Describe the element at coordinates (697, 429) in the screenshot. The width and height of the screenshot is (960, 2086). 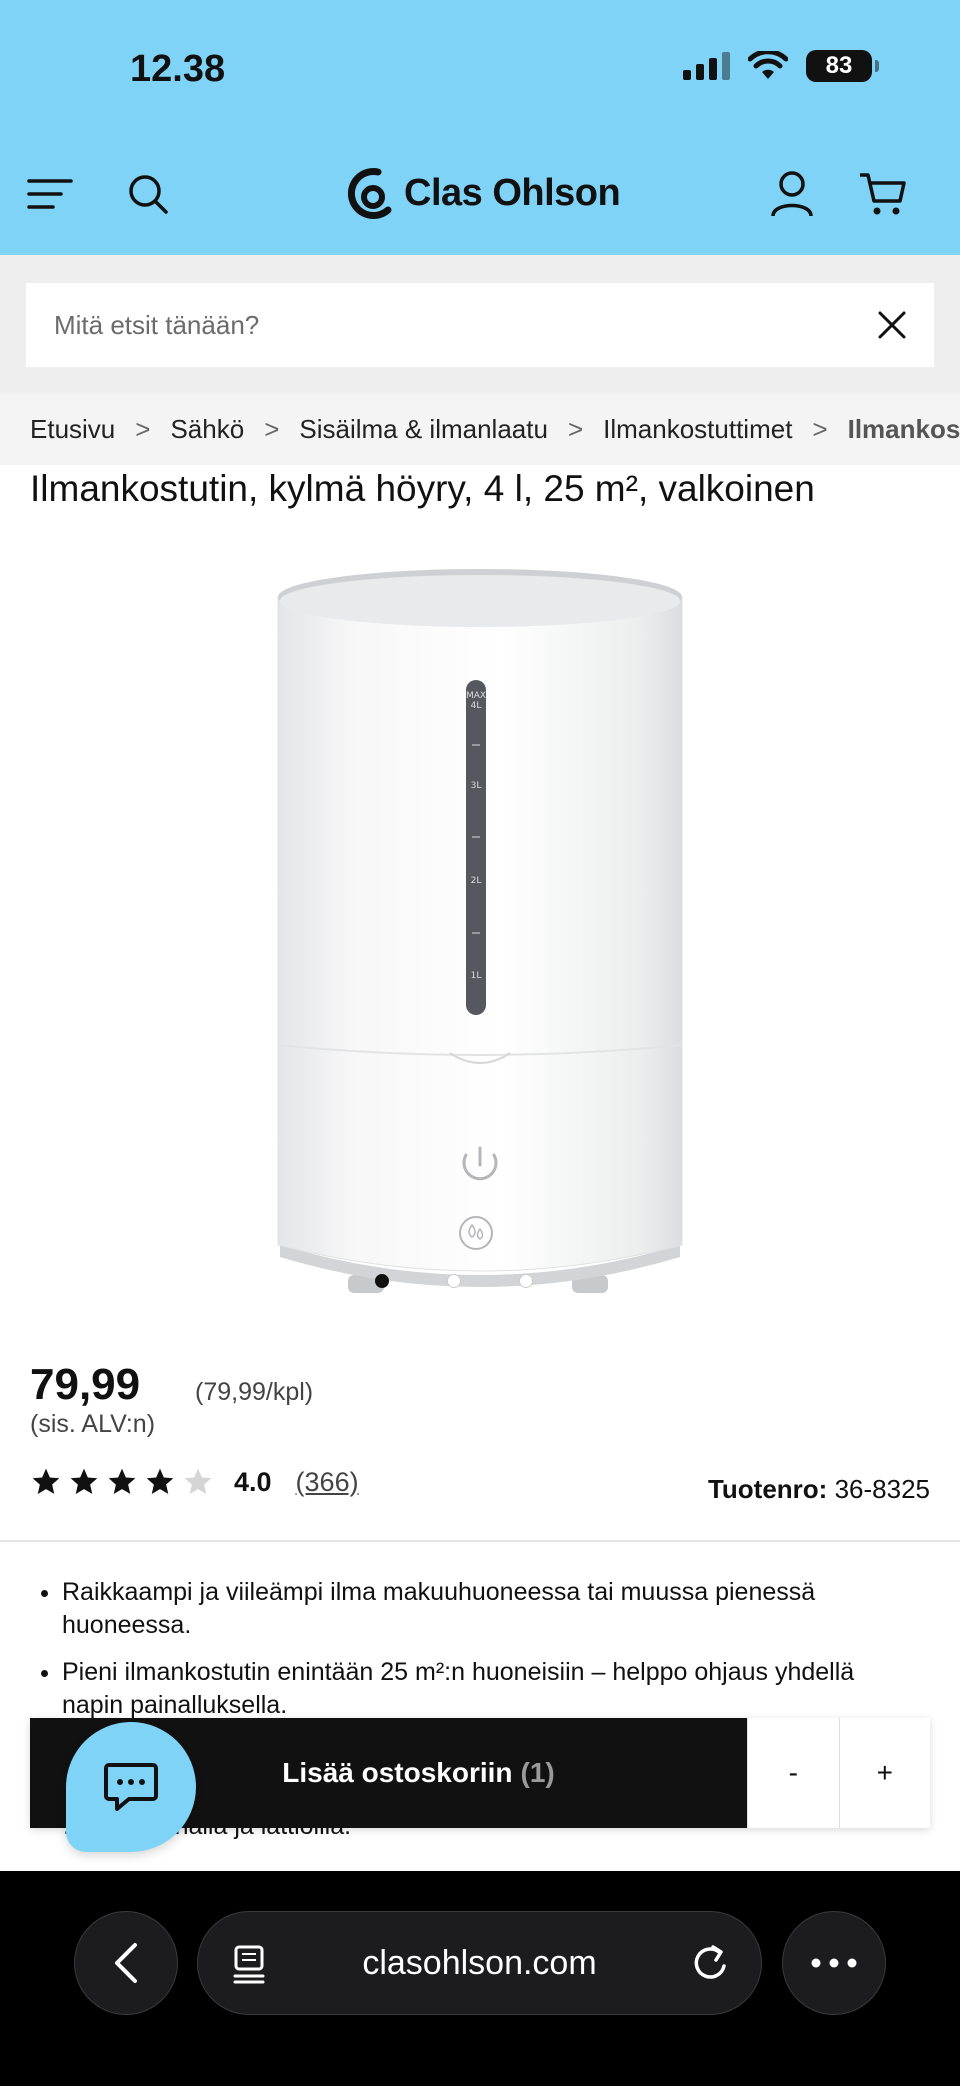
I see `breadcrumb-item-ilmankostuttimet: Ilmankostuttimet` at that location.